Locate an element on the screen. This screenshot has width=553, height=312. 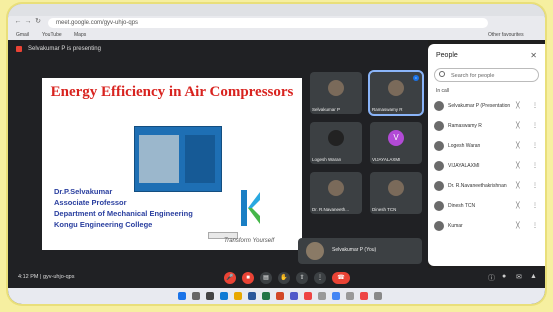
avatar: V is located at coordinates (396, 138).